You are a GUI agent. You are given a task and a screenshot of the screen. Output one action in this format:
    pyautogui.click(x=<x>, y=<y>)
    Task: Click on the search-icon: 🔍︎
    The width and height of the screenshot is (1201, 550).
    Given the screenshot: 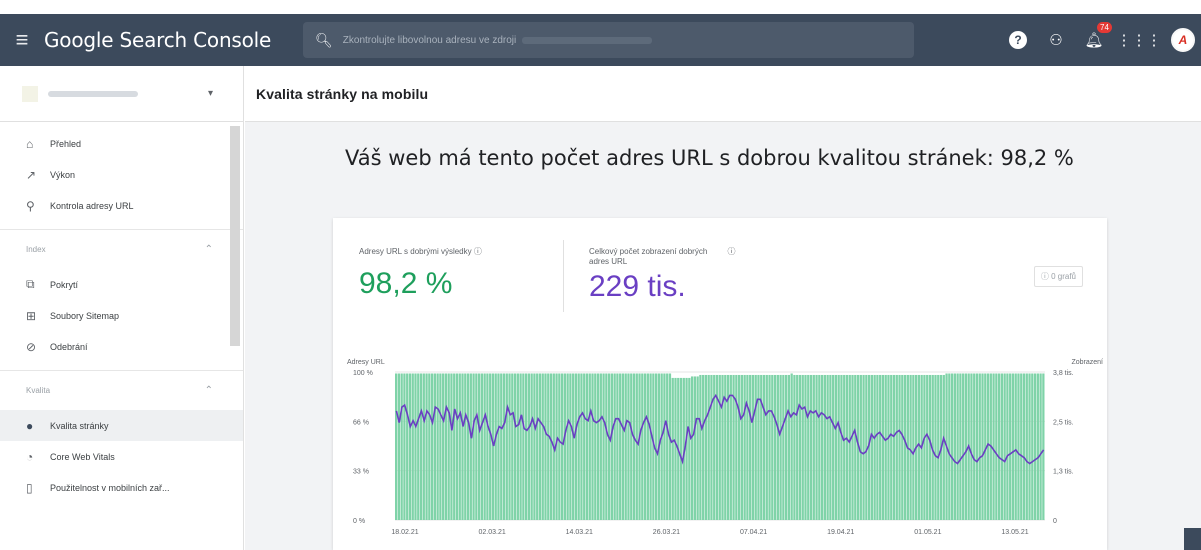 What is the action you would take?
    pyautogui.click(x=324, y=39)
    